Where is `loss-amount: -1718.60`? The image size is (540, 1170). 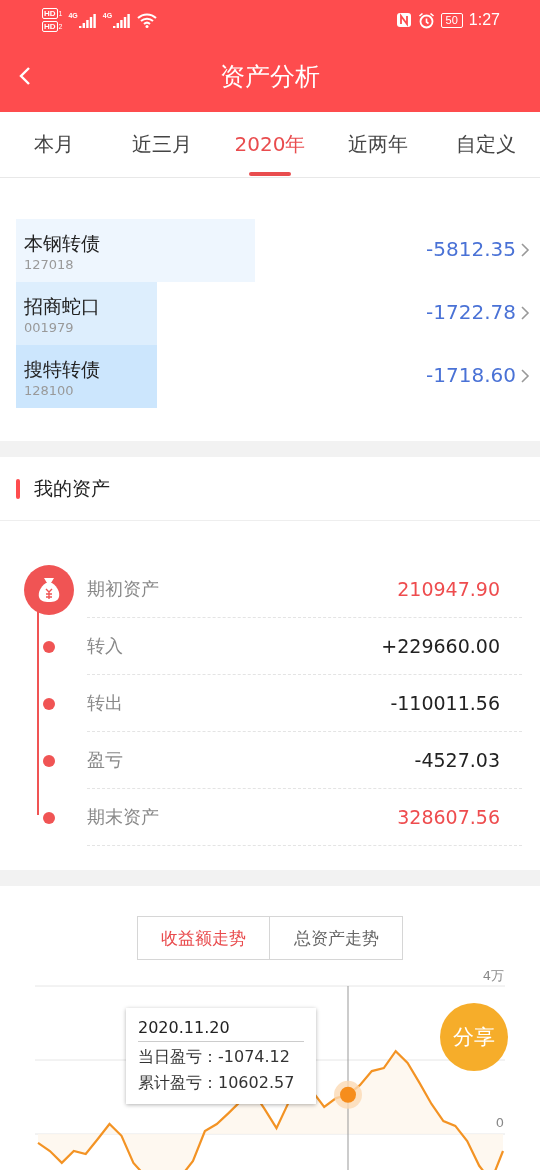
loss-amount: -1718.60 is located at coordinates (471, 375).